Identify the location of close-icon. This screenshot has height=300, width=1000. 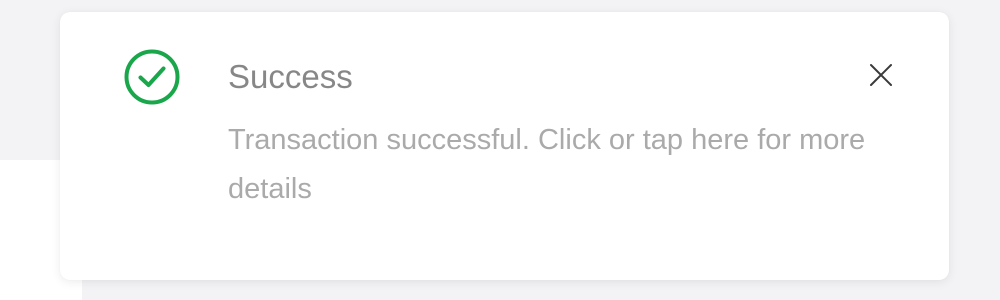
(881, 77).